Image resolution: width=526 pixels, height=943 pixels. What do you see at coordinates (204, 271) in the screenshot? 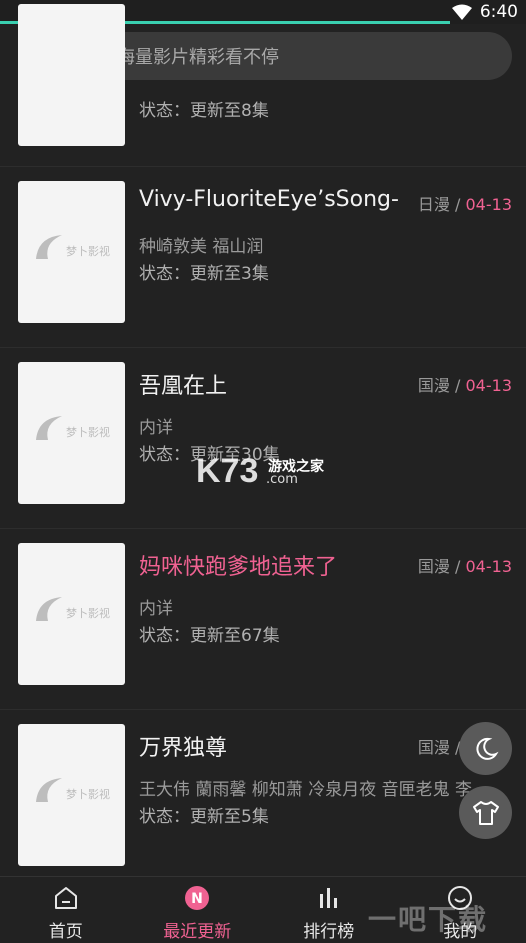
I see `item-status: 状态：更新至3集` at bounding box center [204, 271].